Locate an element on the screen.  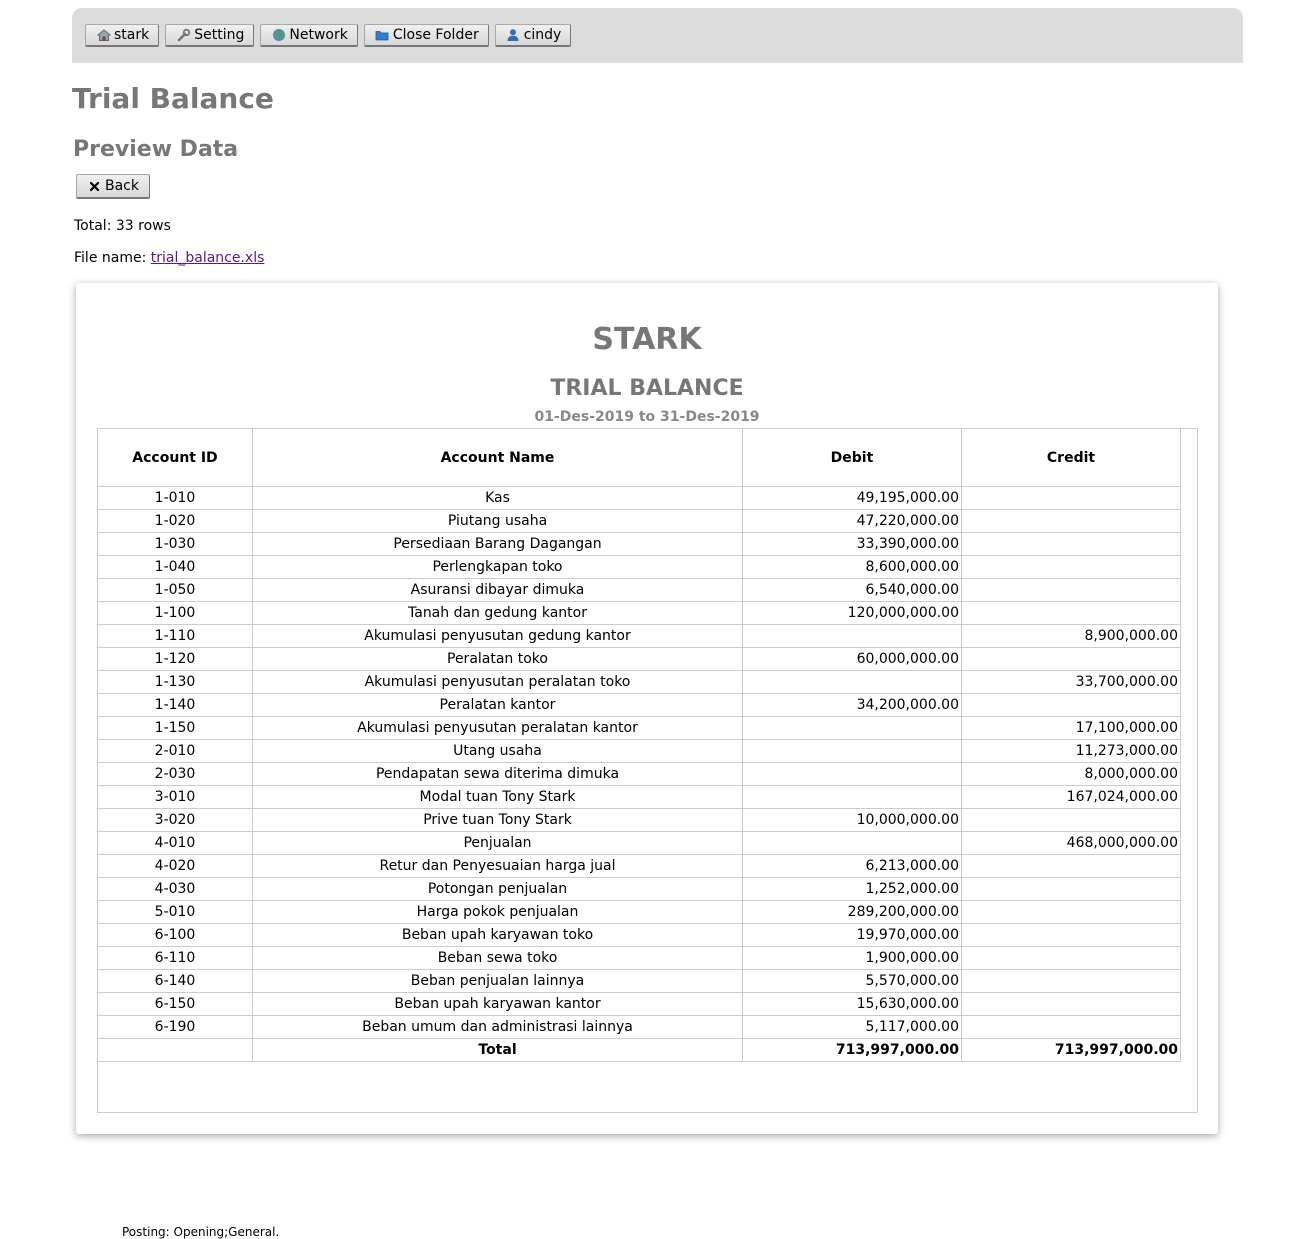
debit-cell: 289,200,000.00 is located at coordinates (852, 912).